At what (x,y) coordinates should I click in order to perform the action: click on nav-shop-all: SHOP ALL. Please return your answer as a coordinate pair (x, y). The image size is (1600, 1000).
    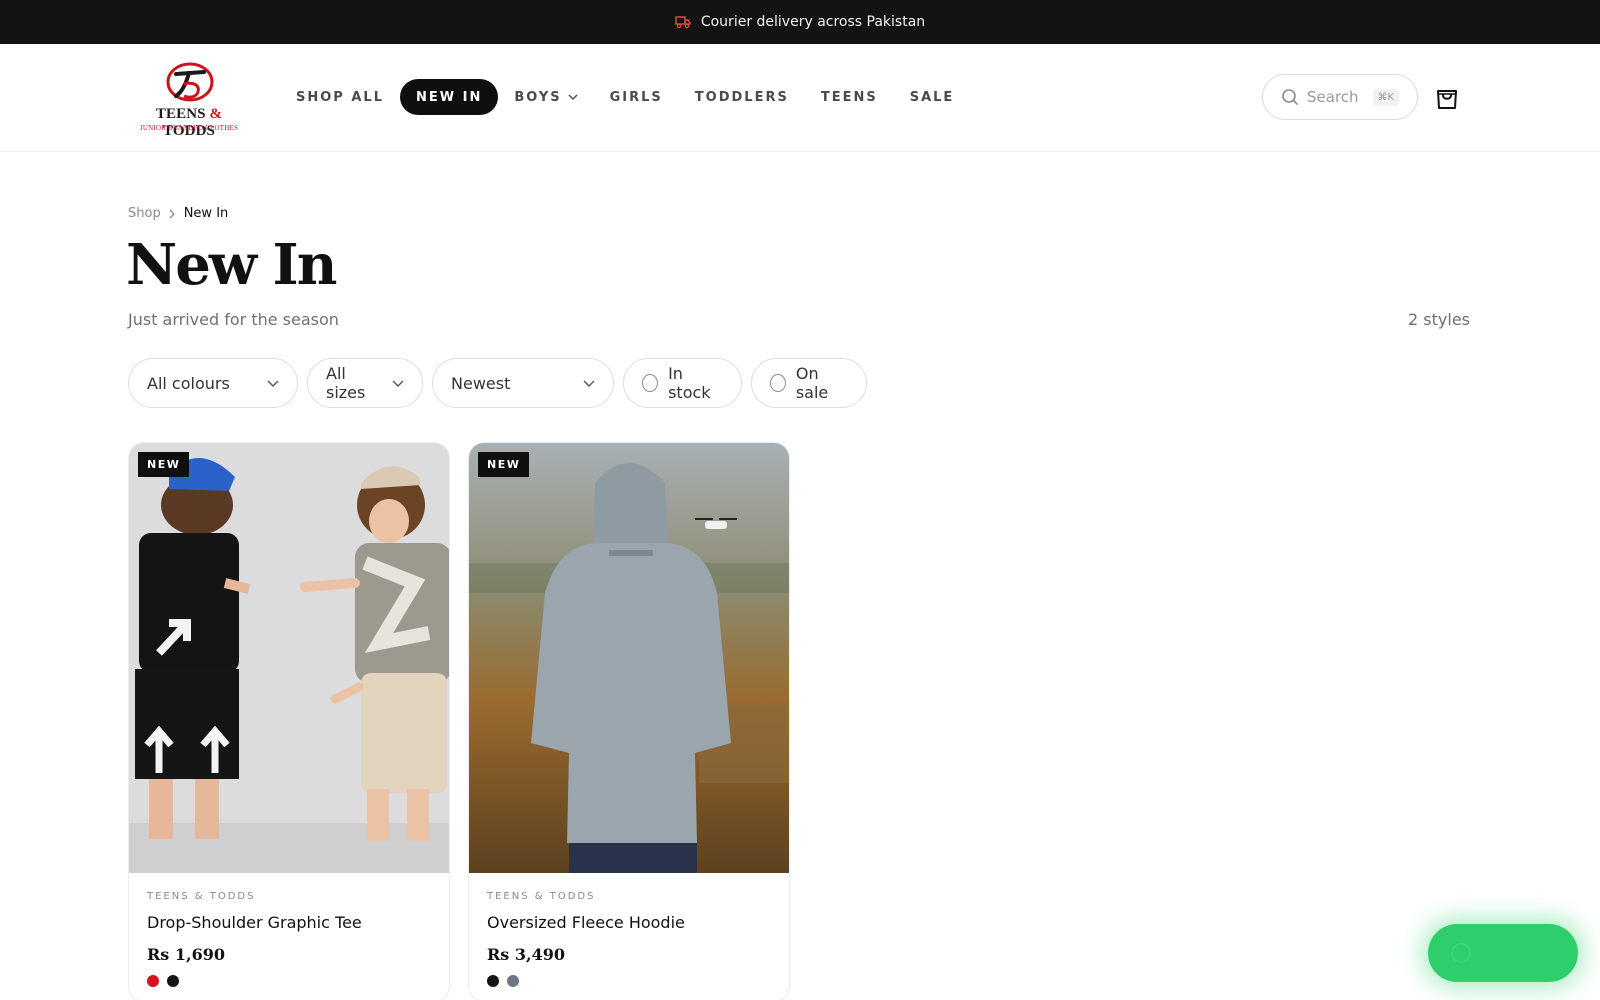
    Looking at the image, I should click on (340, 97).